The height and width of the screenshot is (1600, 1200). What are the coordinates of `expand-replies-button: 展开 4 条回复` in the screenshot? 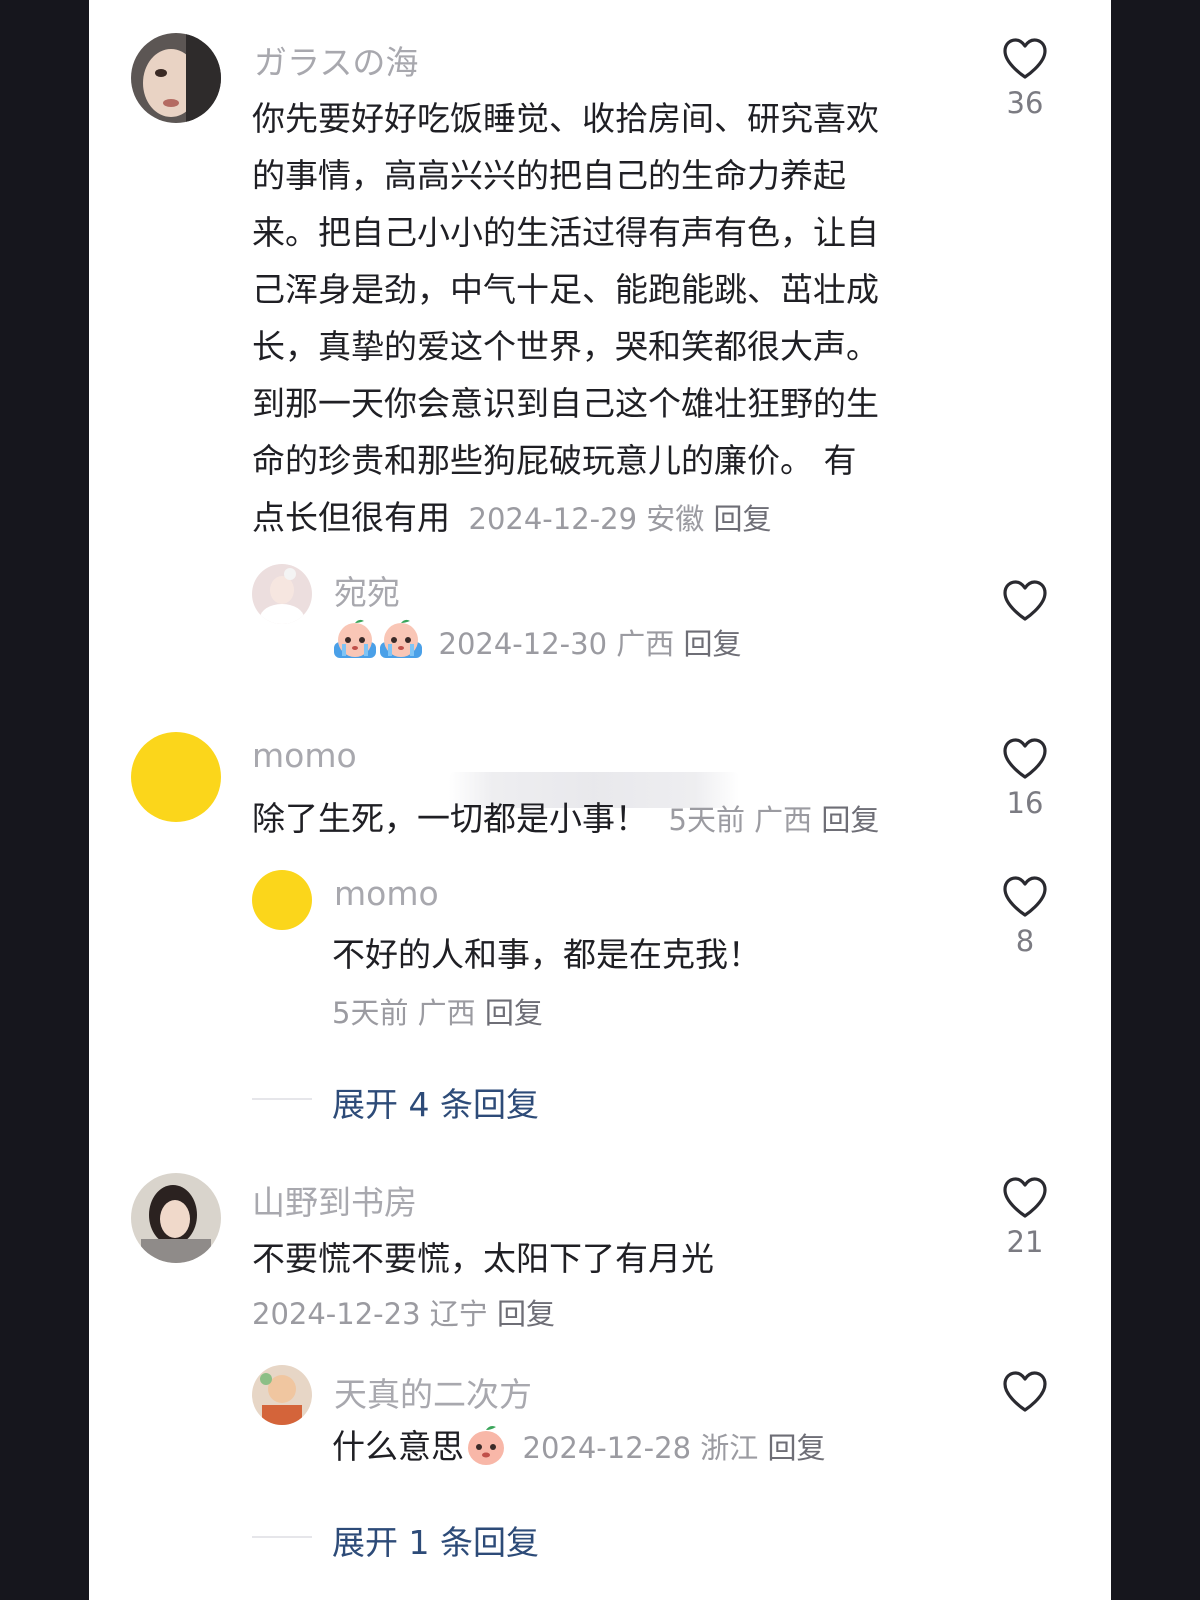 It's located at (435, 1102).